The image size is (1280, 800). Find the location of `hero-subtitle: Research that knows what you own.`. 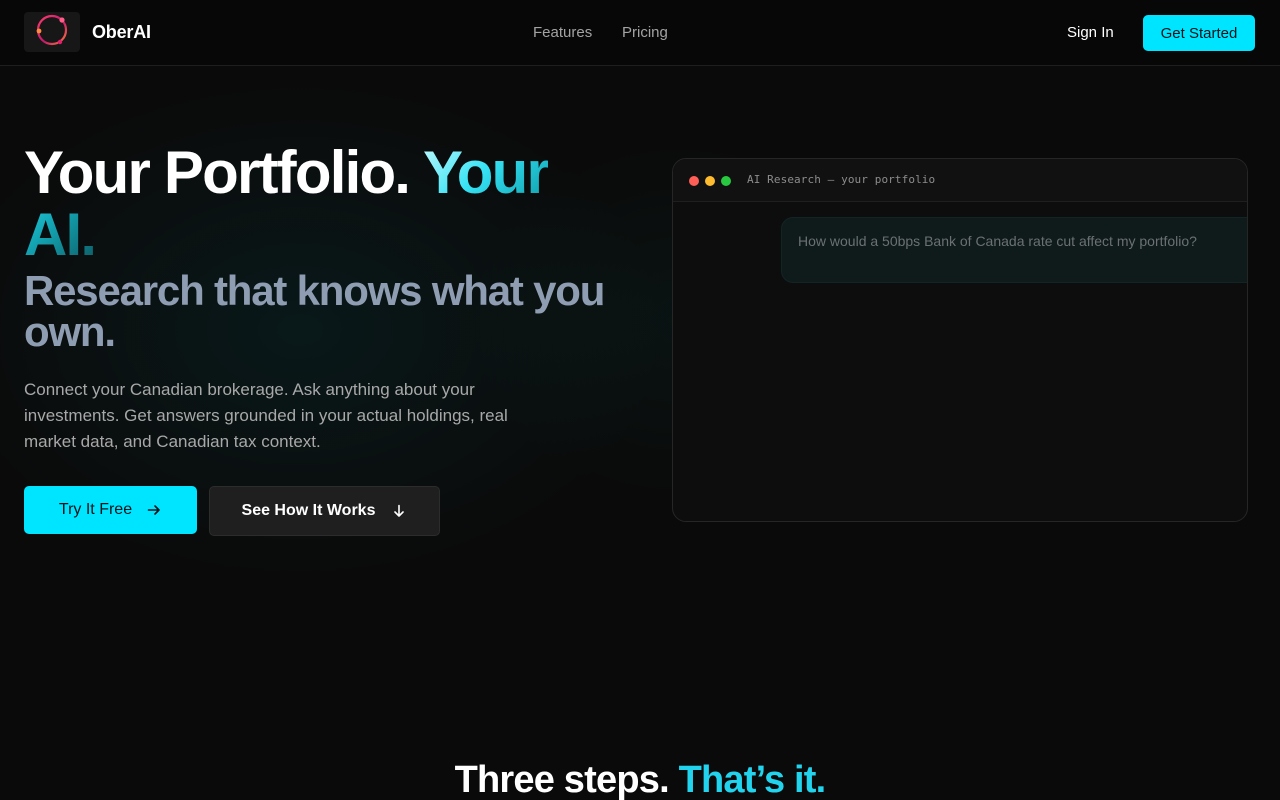

hero-subtitle: Research that knows what you own. is located at coordinates (314, 311).